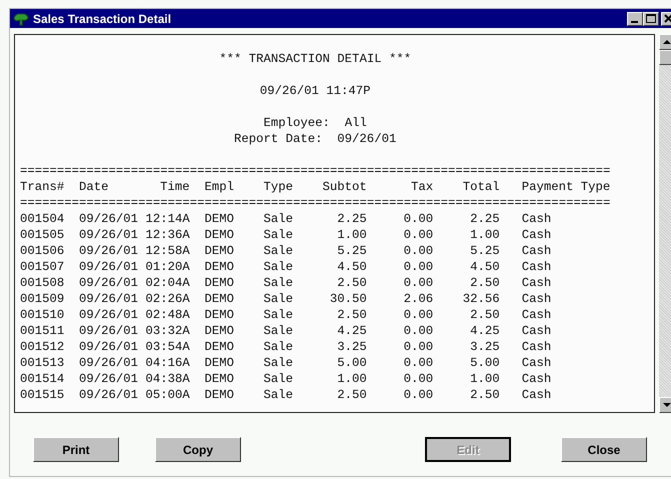  I want to click on table-cell-text: 001508, so click(43, 283).